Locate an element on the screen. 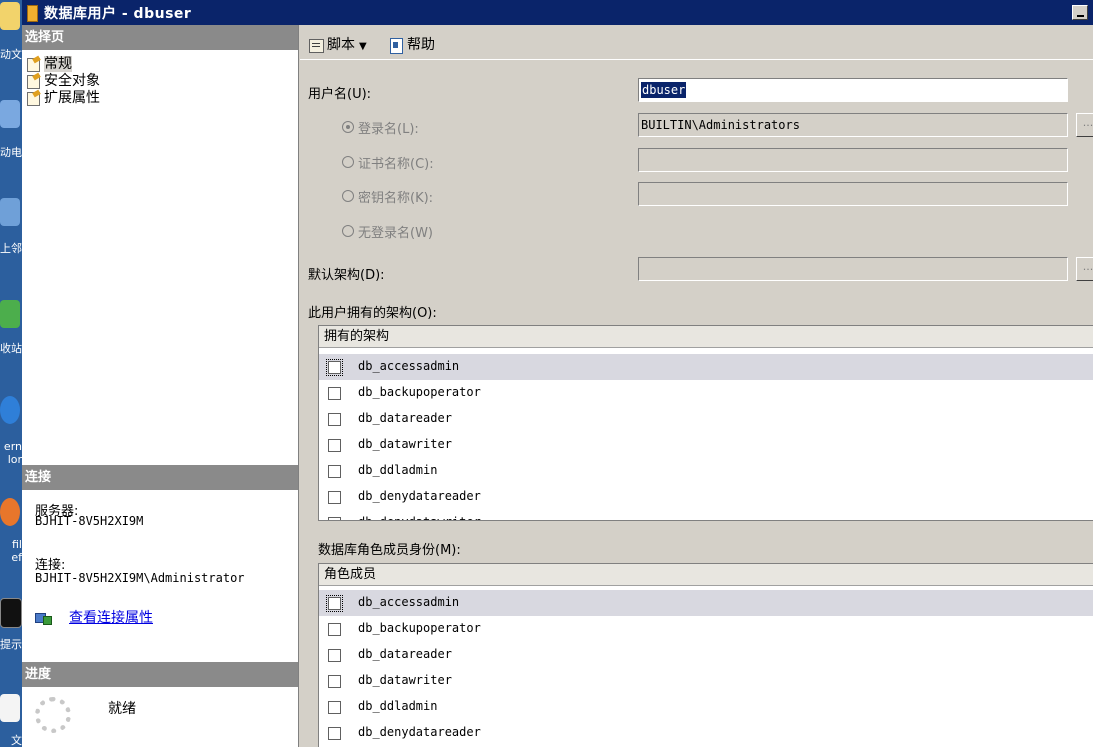 This screenshot has height=747, width=1093. certificate-name-label: 证书名称(C): is located at coordinates (396, 164).